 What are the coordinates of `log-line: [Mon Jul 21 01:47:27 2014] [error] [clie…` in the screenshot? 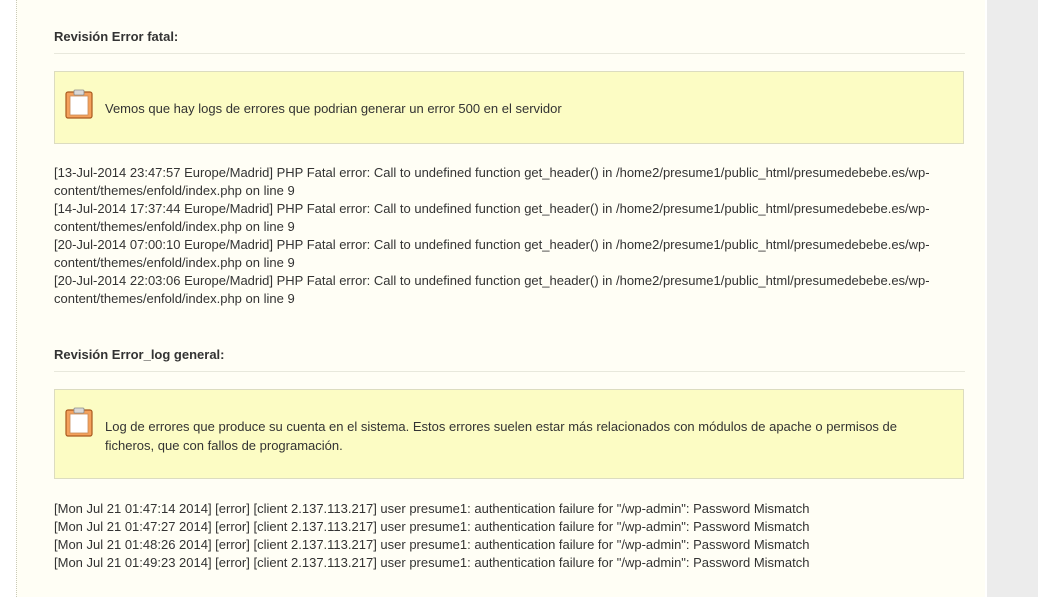 It's located at (432, 526).